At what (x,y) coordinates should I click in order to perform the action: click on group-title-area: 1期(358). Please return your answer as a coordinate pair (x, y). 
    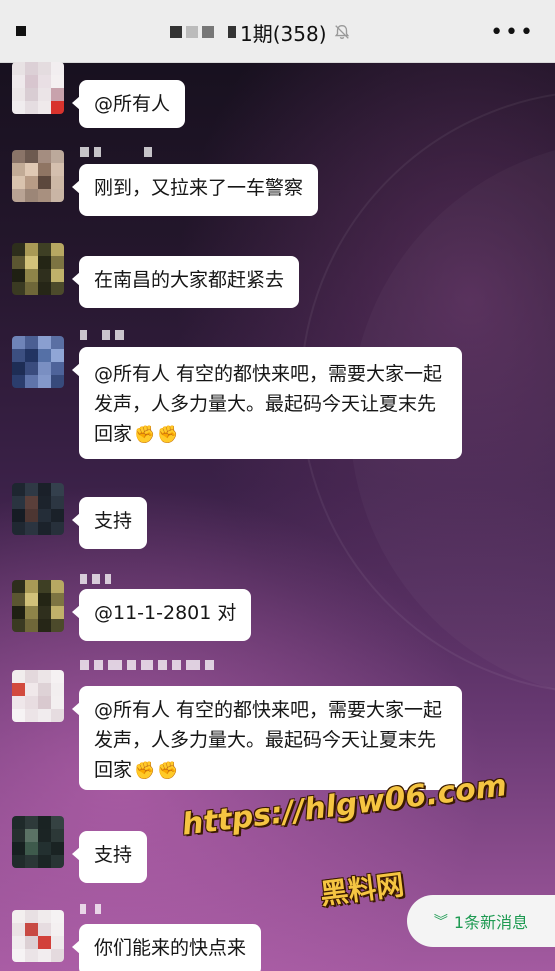
    Looking at the image, I should click on (260, 32).